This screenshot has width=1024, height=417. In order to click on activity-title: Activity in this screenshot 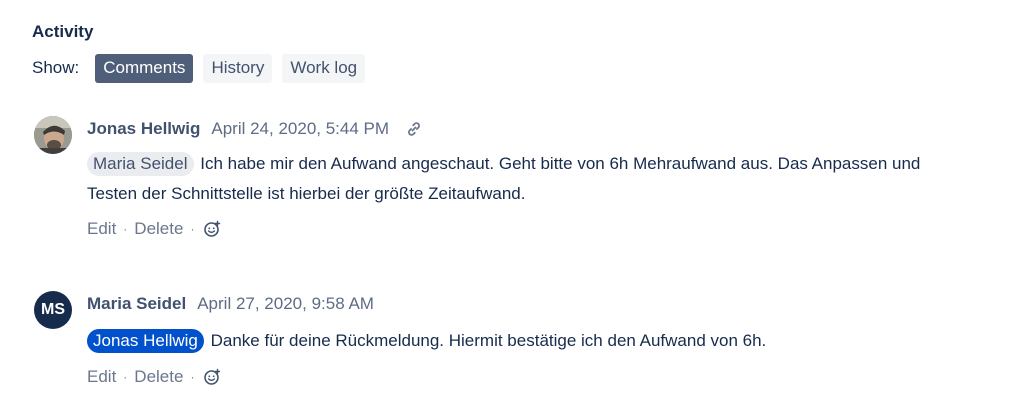, I will do `click(63, 31)`.